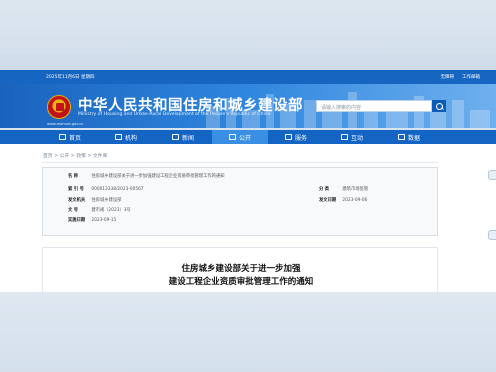  Describe the element at coordinates (70, 77) in the screenshot. I see `current-date: 2025年11月6日 星期四` at that location.